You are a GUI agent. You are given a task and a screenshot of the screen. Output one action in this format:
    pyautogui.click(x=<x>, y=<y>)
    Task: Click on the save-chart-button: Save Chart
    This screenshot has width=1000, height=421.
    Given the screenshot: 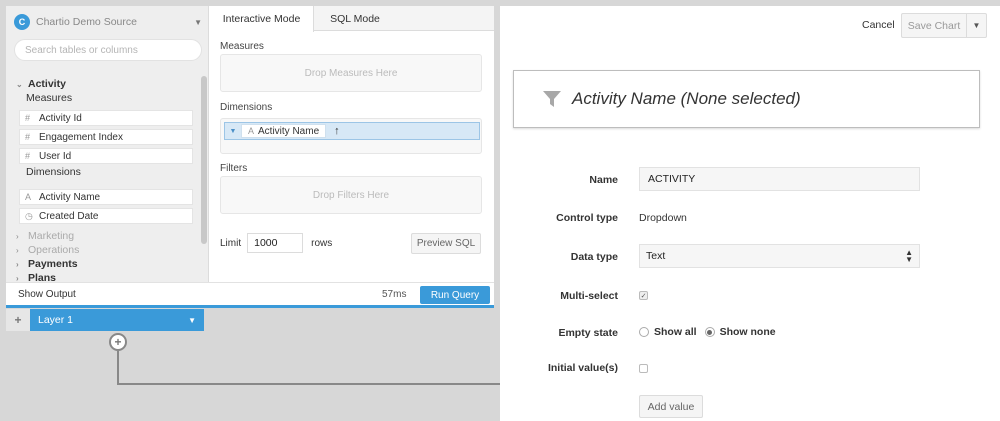 What is the action you would take?
    pyautogui.click(x=934, y=25)
    